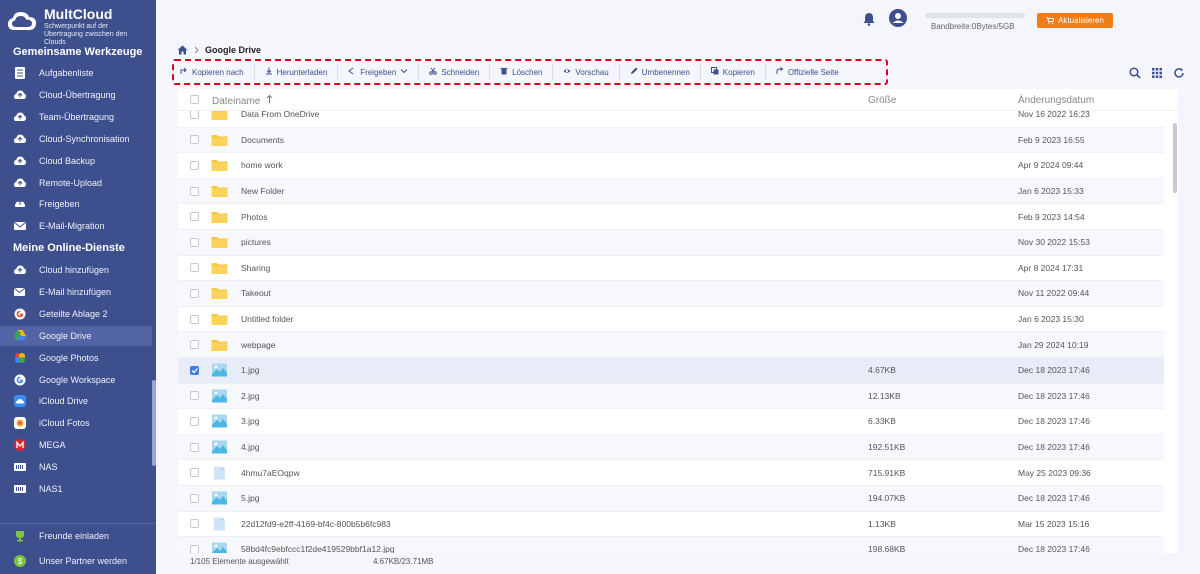  What do you see at coordinates (882, 100) in the screenshot?
I see `col-size-header: Größe` at bounding box center [882, 100].